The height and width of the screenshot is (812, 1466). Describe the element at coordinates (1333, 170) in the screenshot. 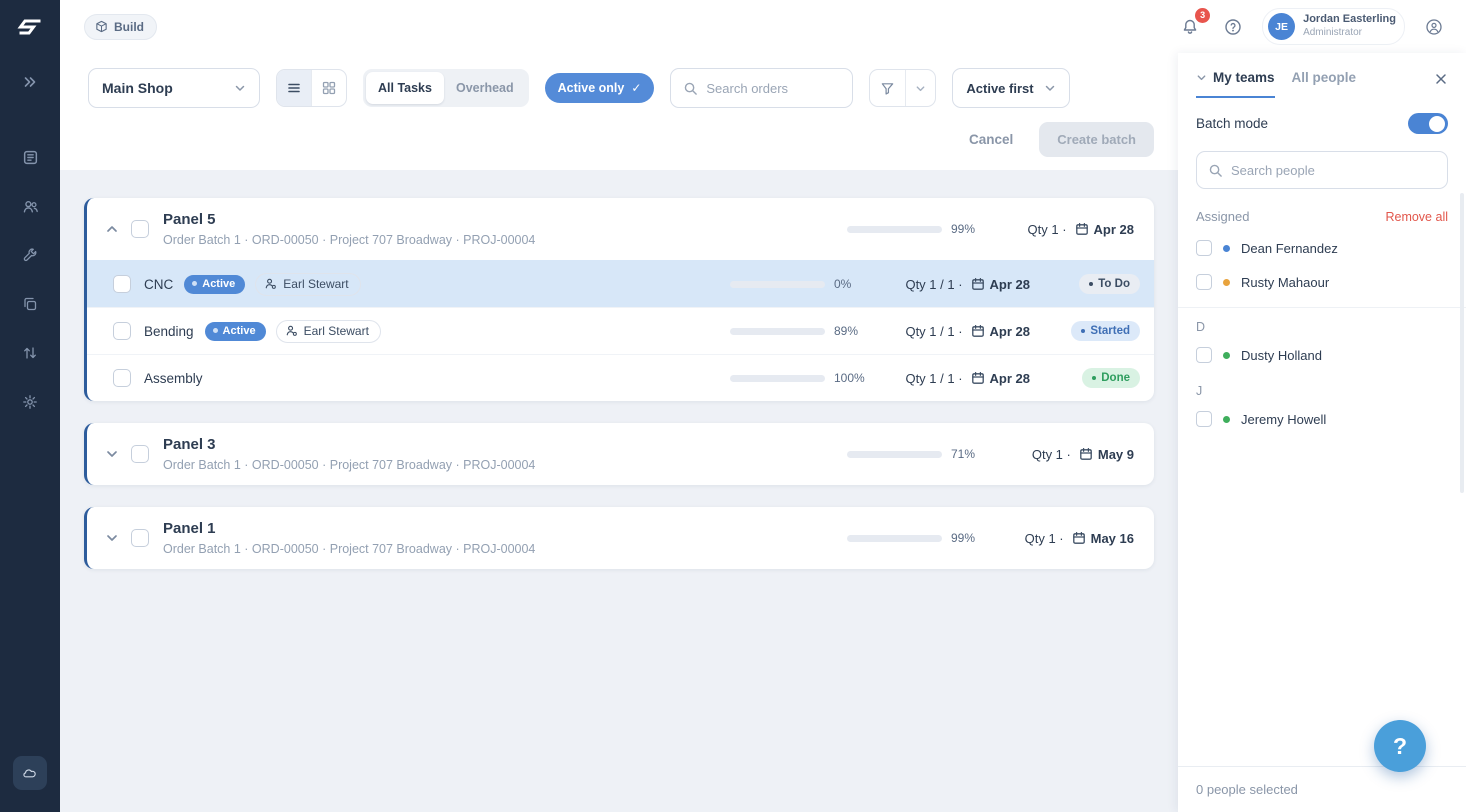

I see `people-search-input` at that location.